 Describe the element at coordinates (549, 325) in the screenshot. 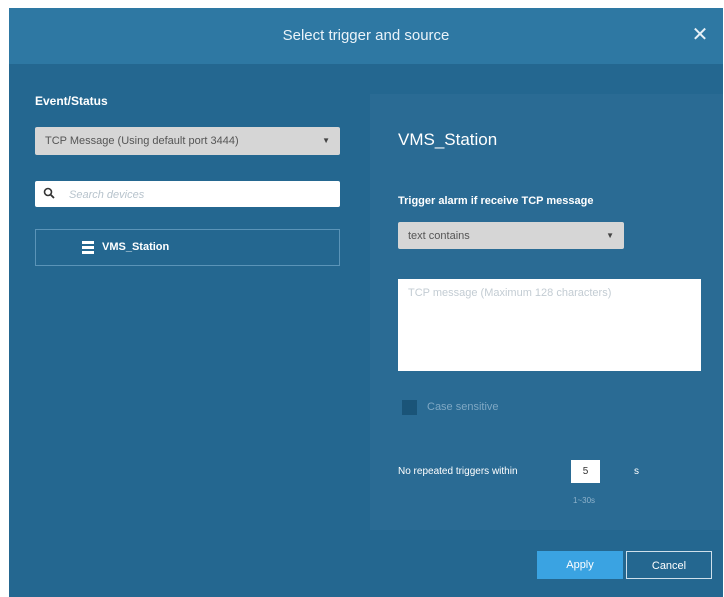

I see `tcp-message-field` at that location.